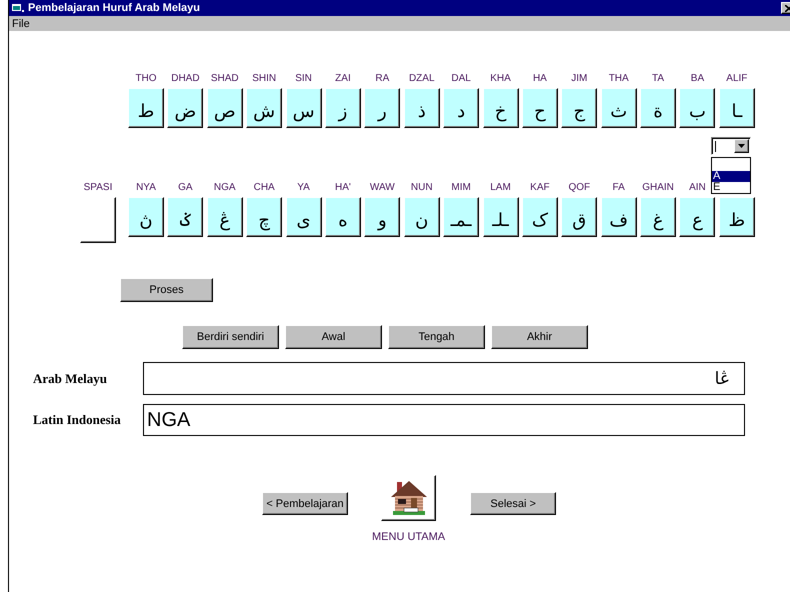 This screenshot has width=790, height=592. I want to click on dropdown-button, so click(741, 146).